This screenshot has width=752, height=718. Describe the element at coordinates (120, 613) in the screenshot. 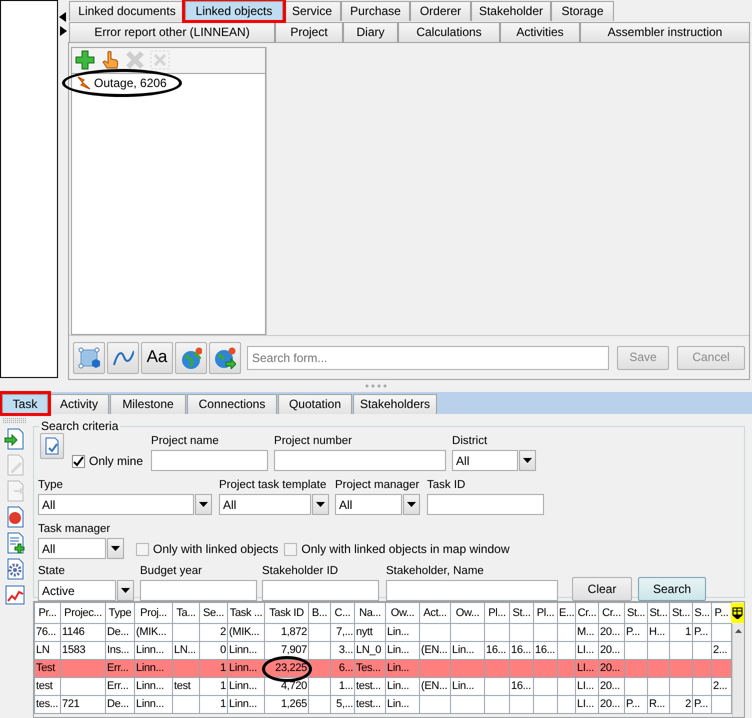

I see `column-header: Type` at that location.